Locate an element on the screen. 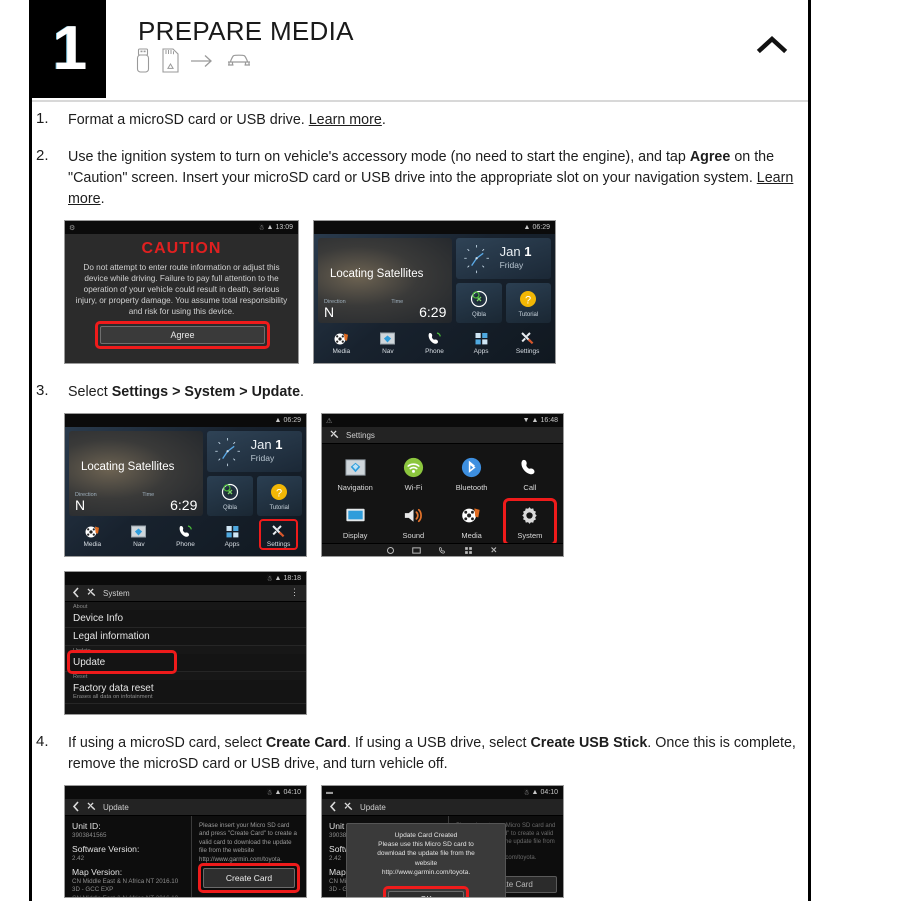 This screenshot has width=911, height=901. settings-item-system: System is located at coordinates (530, 522).